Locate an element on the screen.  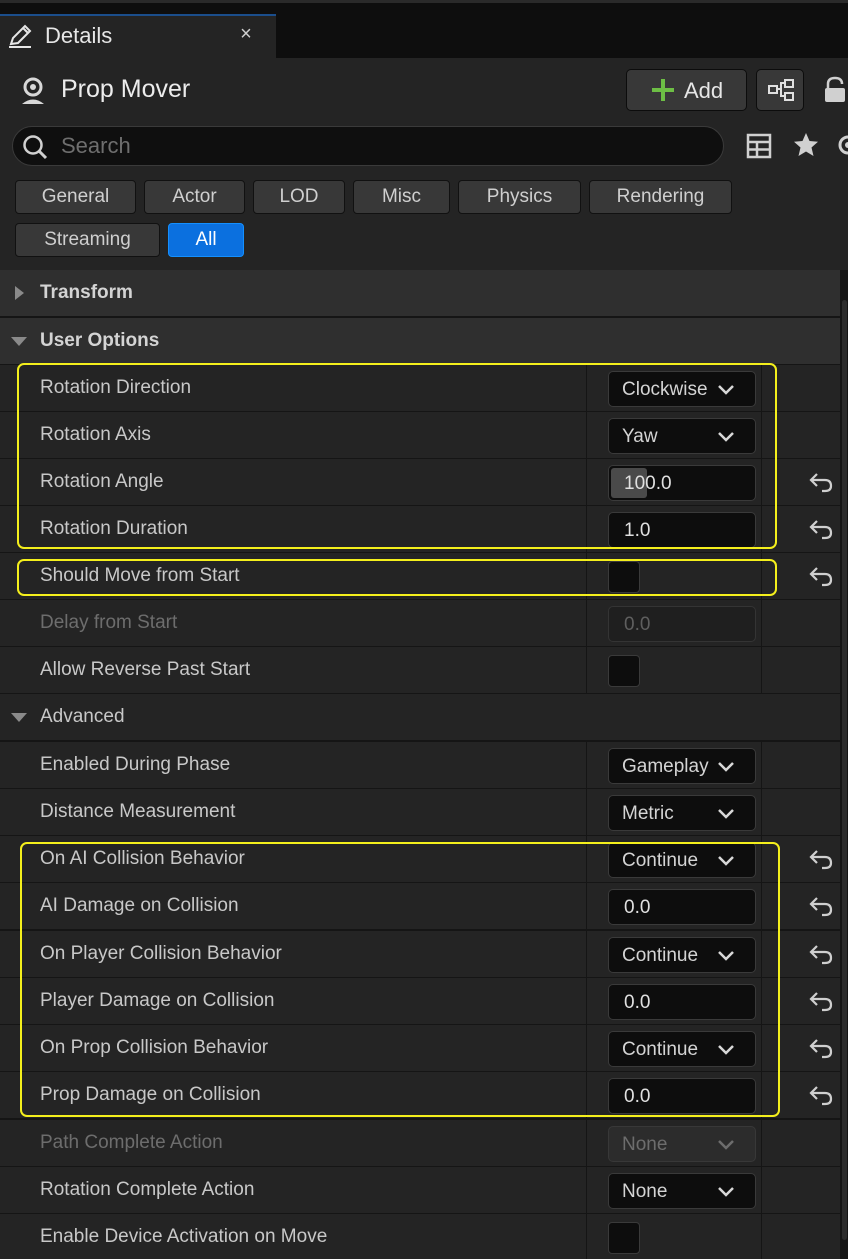
property-label: Delay from Start is located at coordinates (109, 622).